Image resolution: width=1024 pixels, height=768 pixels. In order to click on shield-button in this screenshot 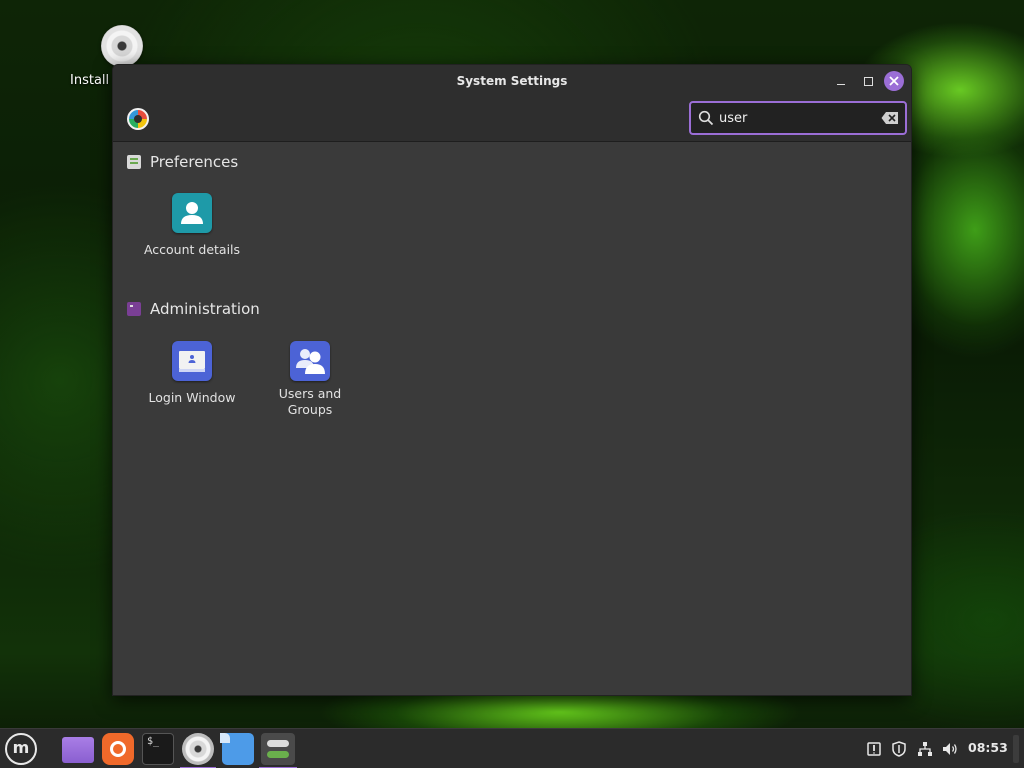, I will do `click(899, 749)`.